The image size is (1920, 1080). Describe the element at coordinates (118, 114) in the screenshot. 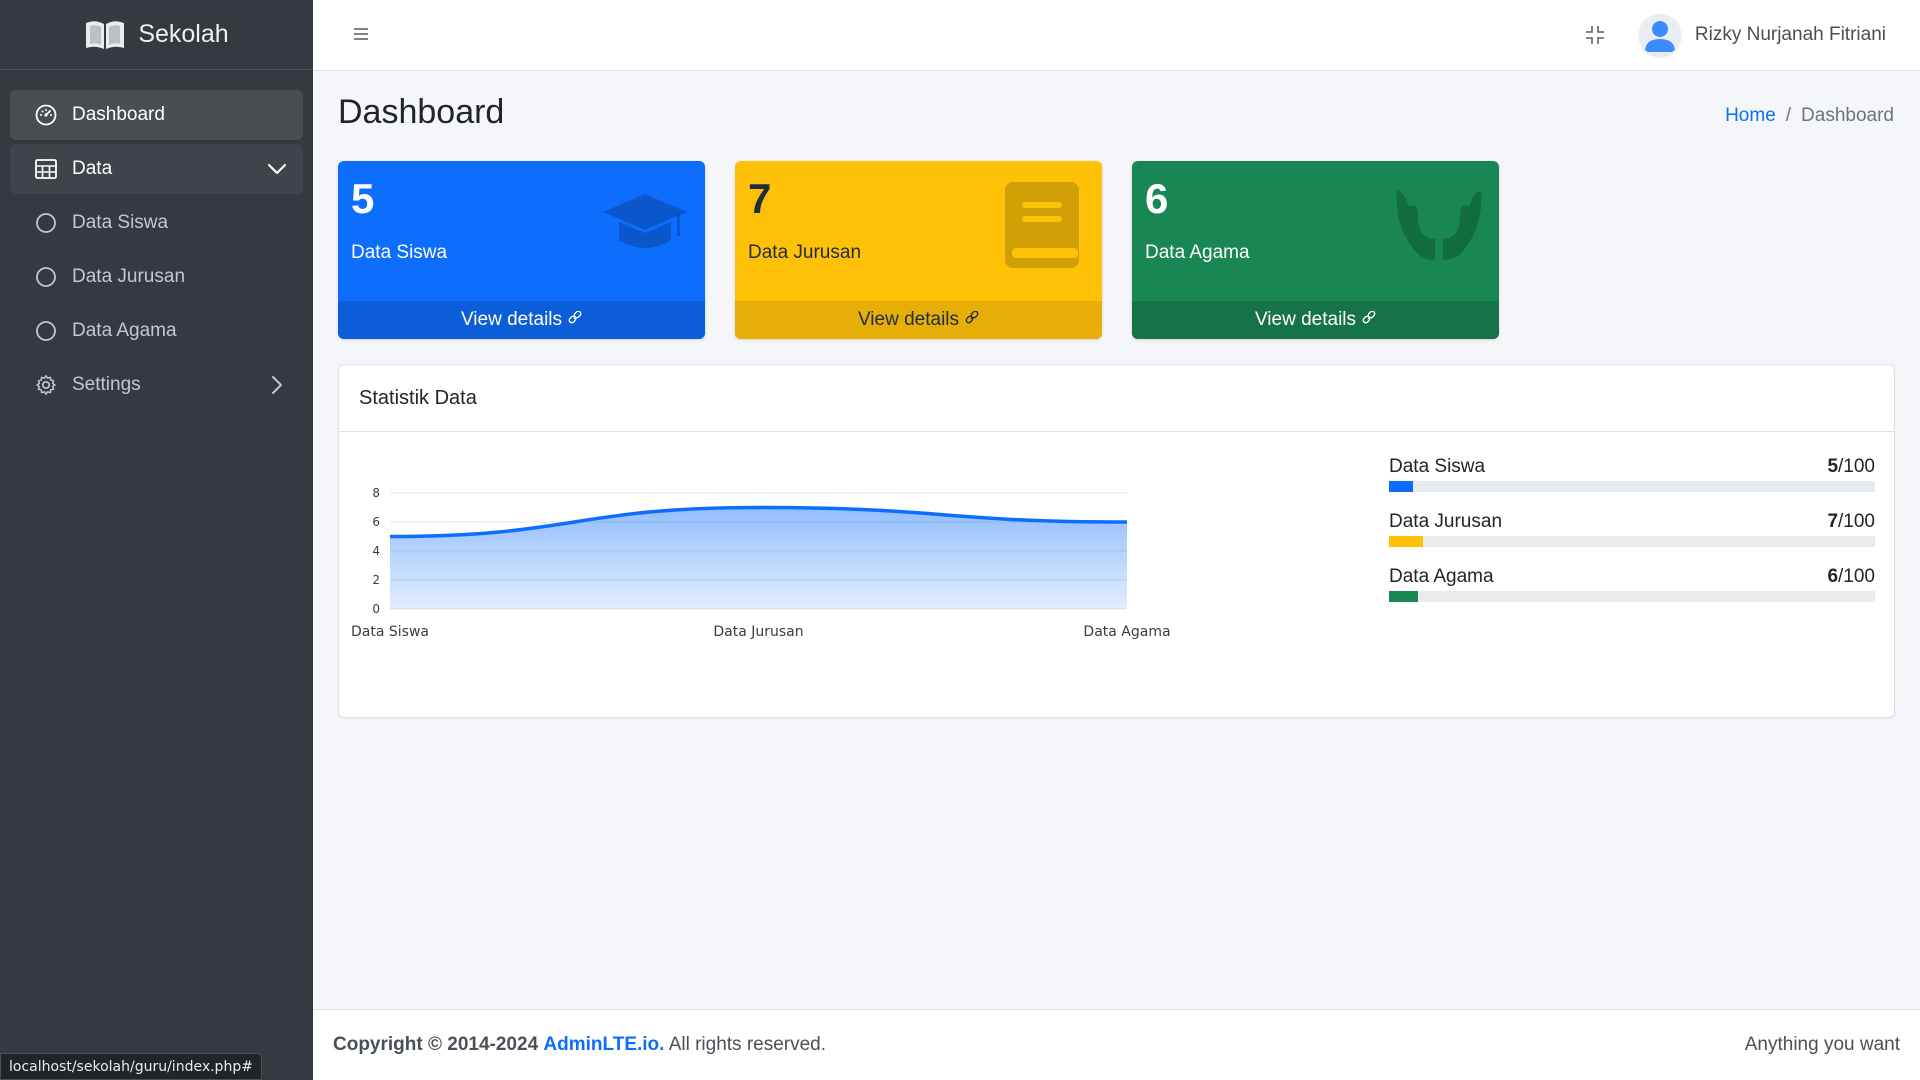

I see `sidebar-item-label: Dashboard` at that location.